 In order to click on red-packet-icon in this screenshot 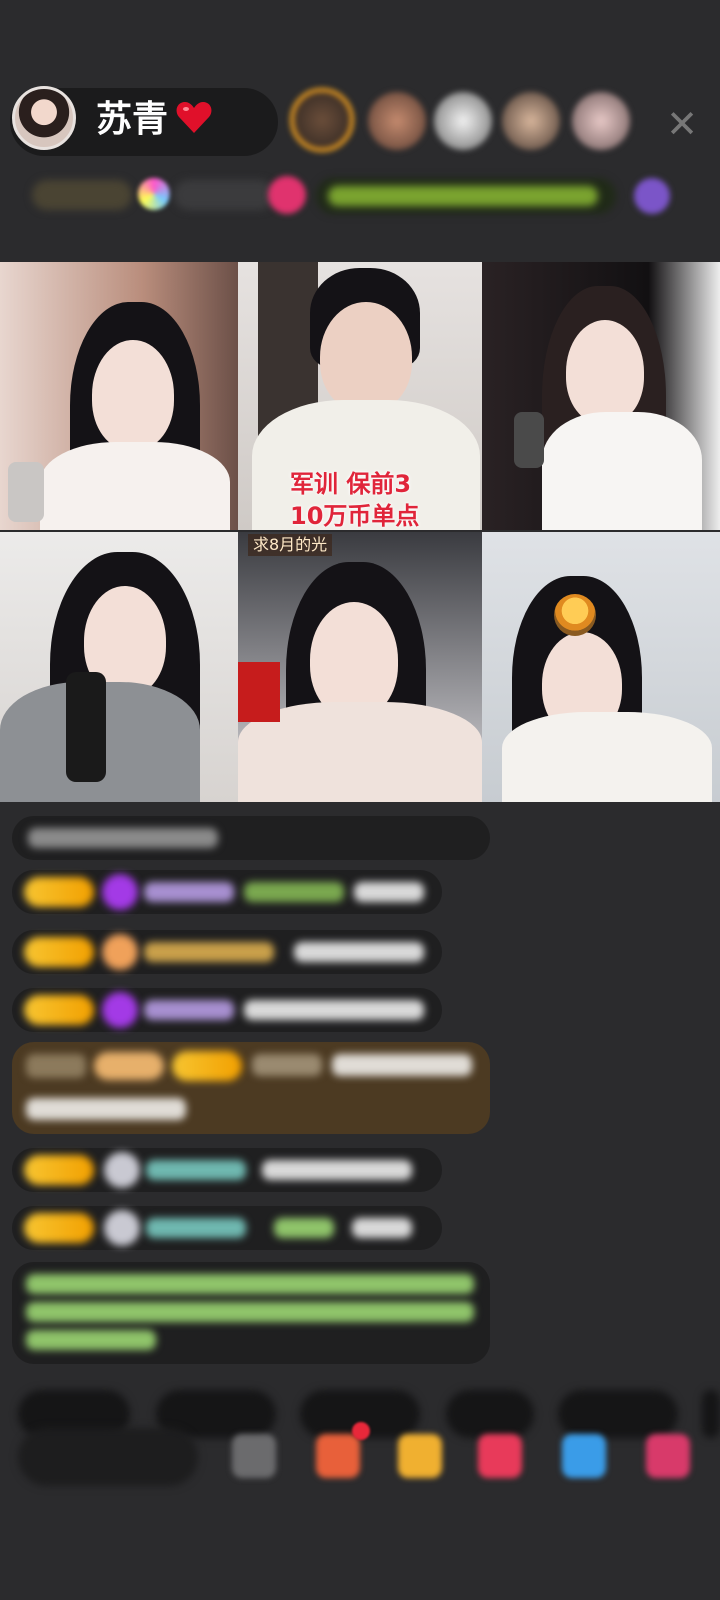, I will do `click(500, 1456)`.